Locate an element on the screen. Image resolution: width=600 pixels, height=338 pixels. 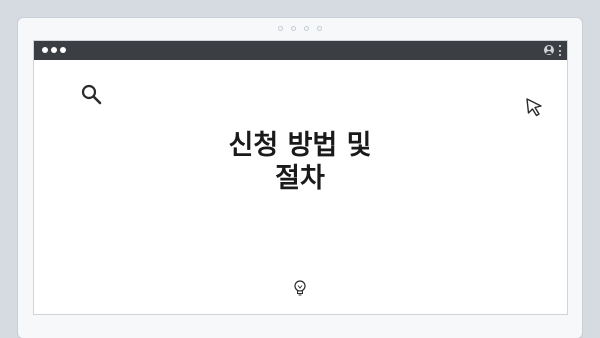
profile-icon is located at coordinates (549, 50).